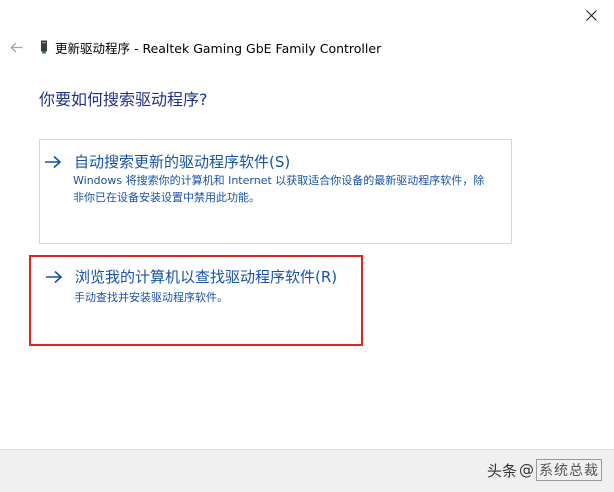  I want to click on browse-computer-option-title: 浏览我的计算机以查找驱动程序软件(R), so click(206, 277).